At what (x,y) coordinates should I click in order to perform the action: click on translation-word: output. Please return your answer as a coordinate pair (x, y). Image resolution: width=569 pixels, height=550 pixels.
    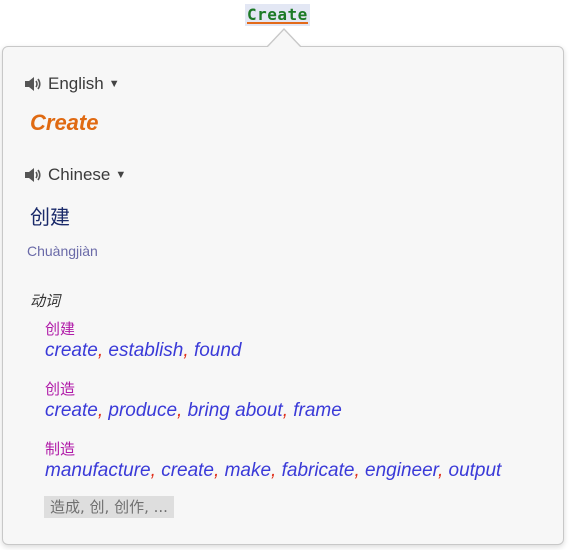
    Looking at the image, I should click on (475, 470).